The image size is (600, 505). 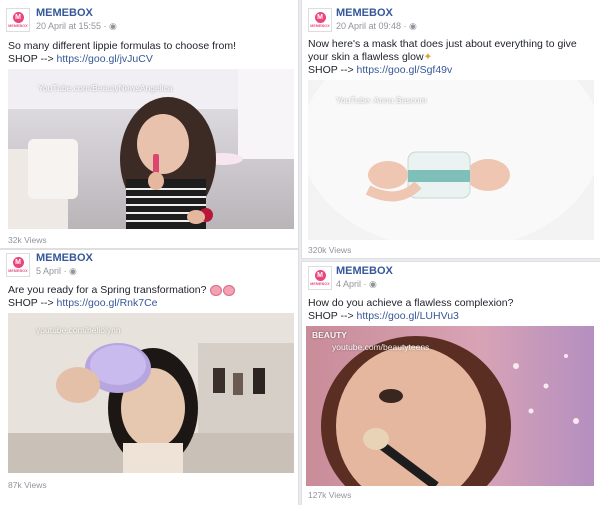 What do you see at coordinates (329, 335) in the screenshot?
I see `brand-overlay: BEAUTY` at bounding box center [329, 335].